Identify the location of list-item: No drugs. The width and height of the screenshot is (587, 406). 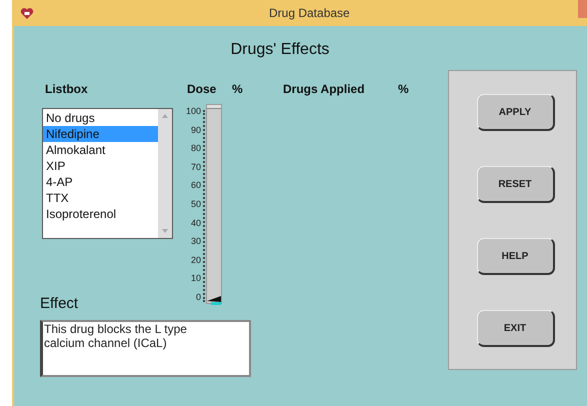
(100, 118).